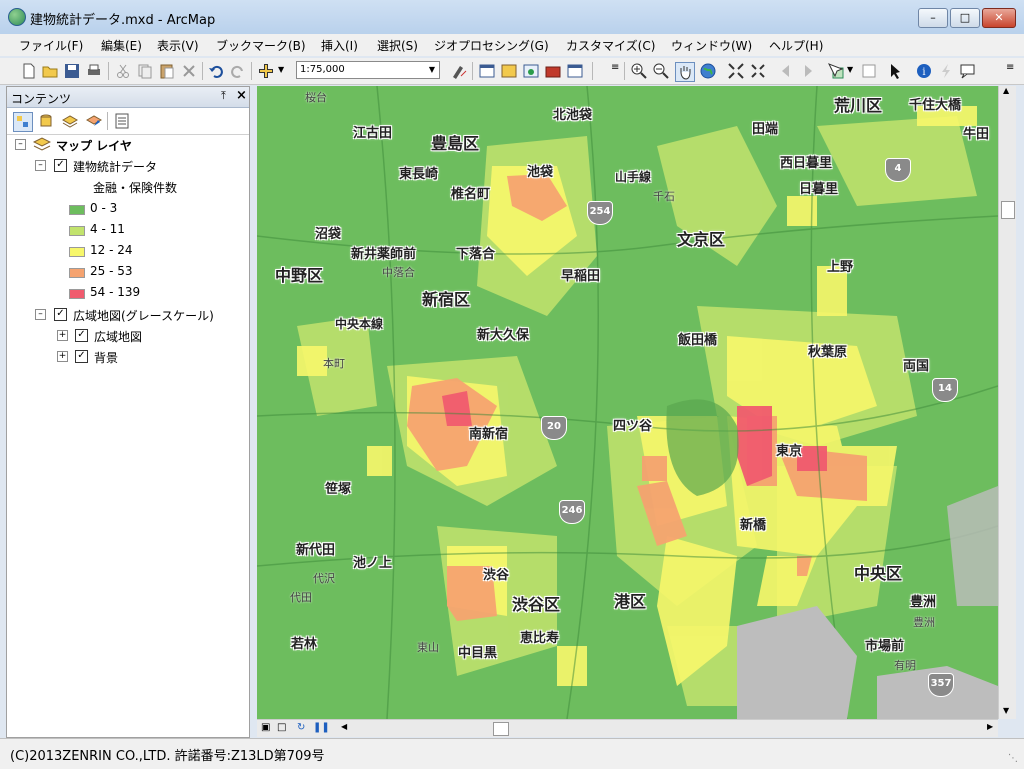 This screenshot has height=769, width=1024. I want to click on select-elements-arrow-icon, so click(896, 71).